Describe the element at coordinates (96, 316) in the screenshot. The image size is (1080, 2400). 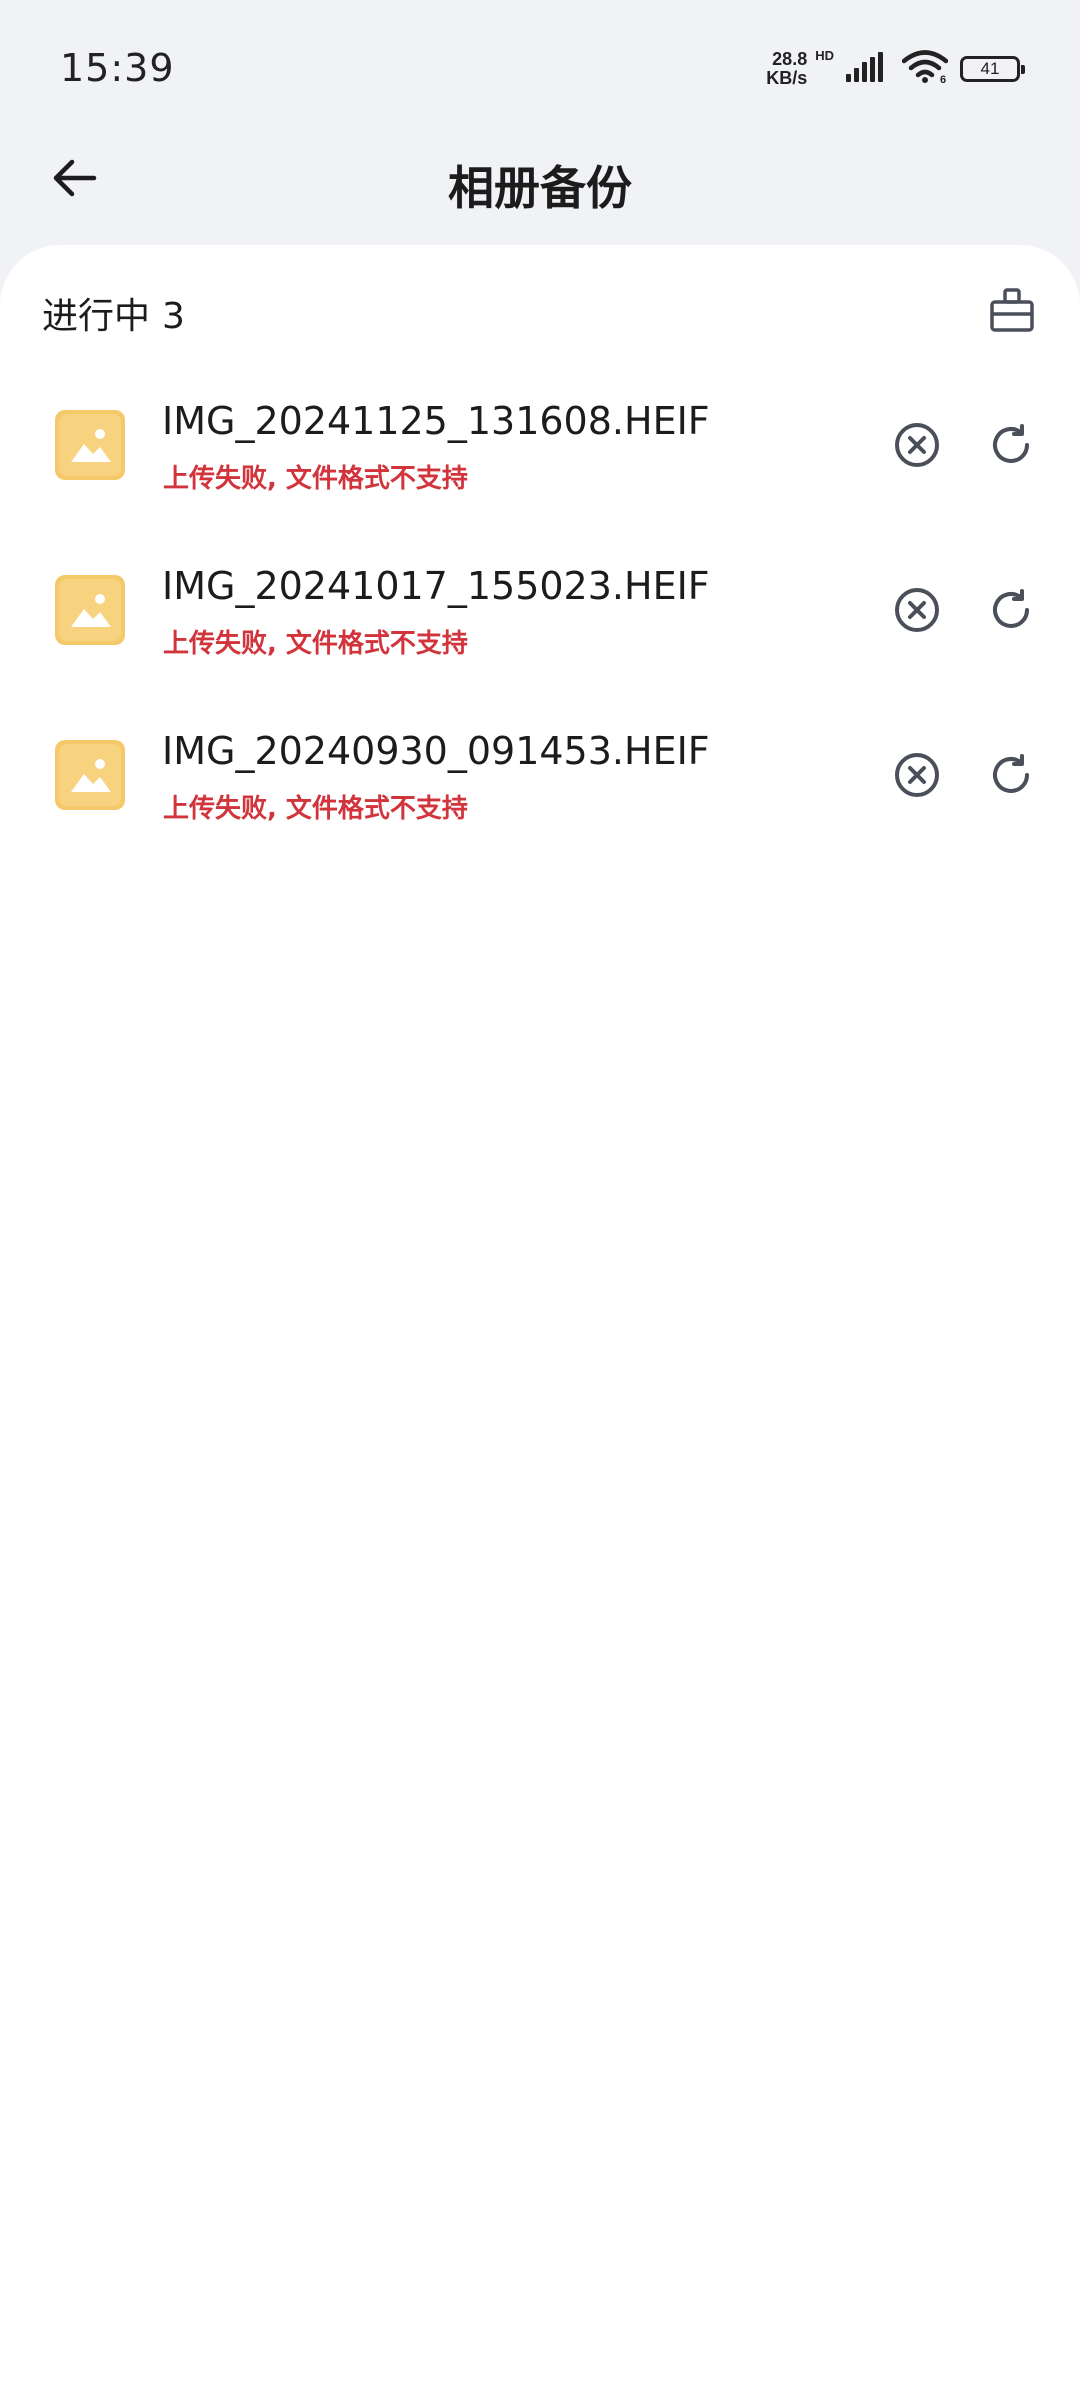
I see `section-label: 进行中` at that location.